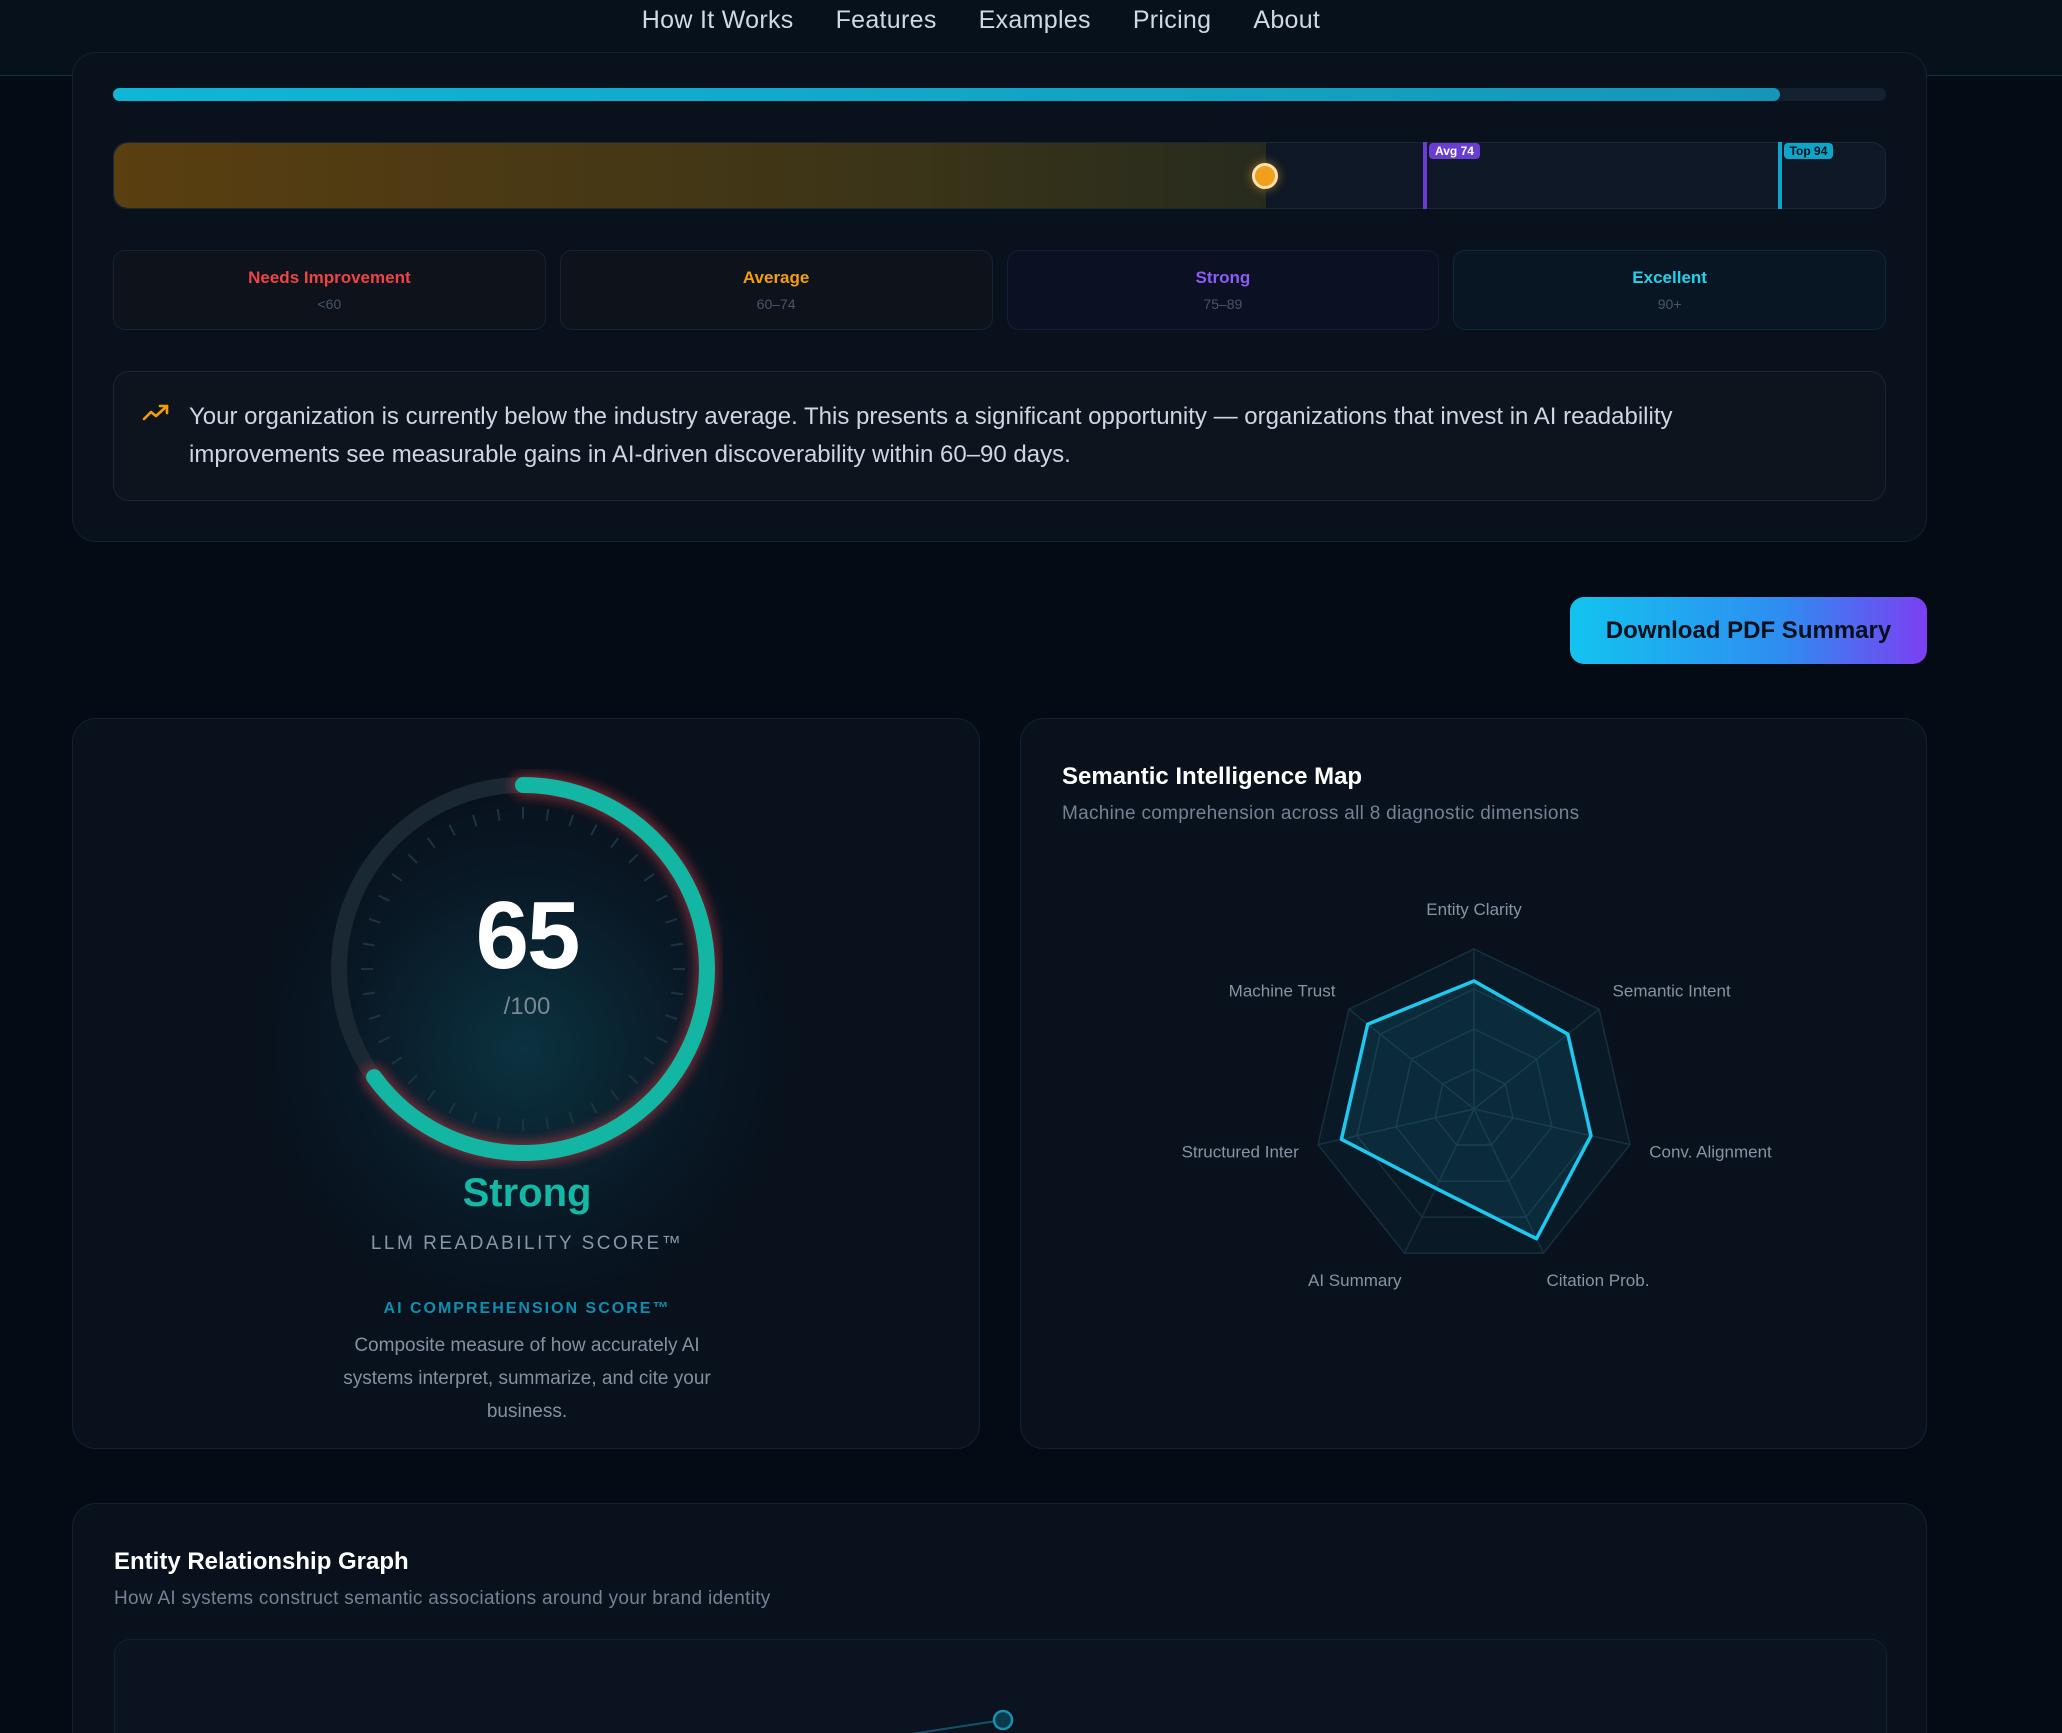 The image size is (2062, 1733). I want to click on tier-name: Excellent, so click(1669, 277).